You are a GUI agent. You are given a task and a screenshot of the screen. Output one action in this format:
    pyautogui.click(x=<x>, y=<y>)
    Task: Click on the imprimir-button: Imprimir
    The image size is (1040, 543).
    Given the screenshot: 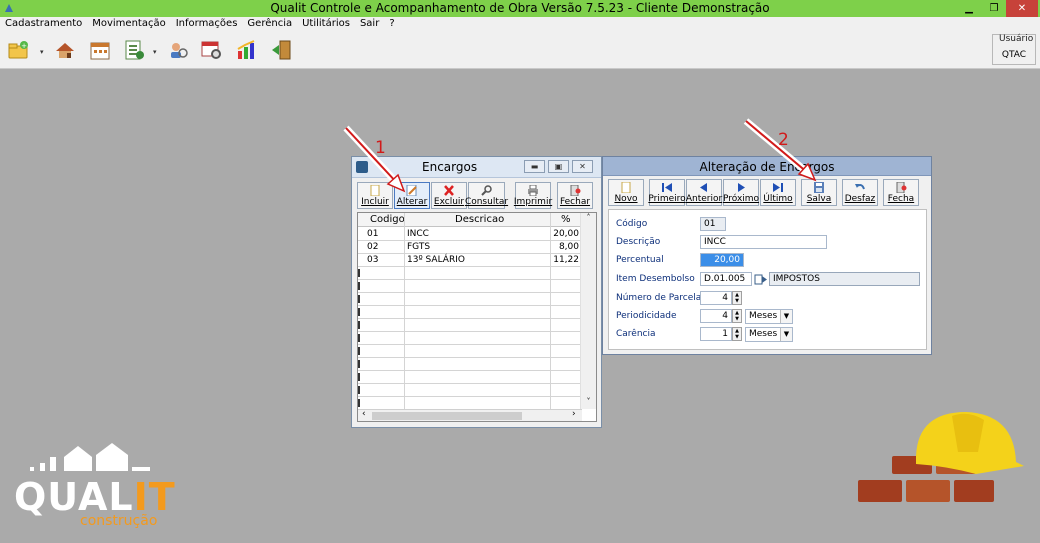 What is the action you would take?
    pyautogui.click(x=533, y=195)
    